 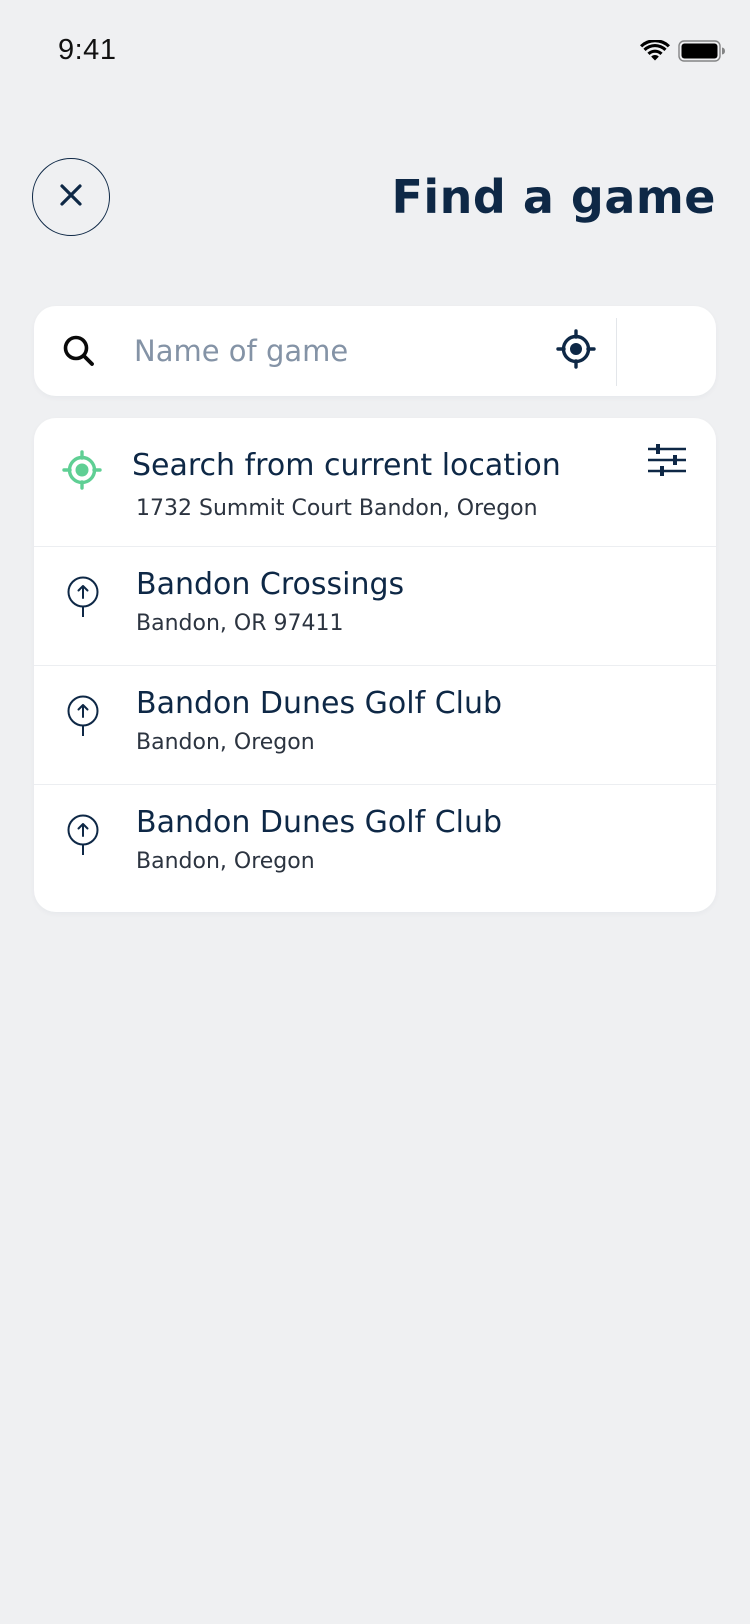 What do you see at coordinates (375, 50) in the screenshot?
I see `status-bar: 9:41` at bounding box center [375, 50].